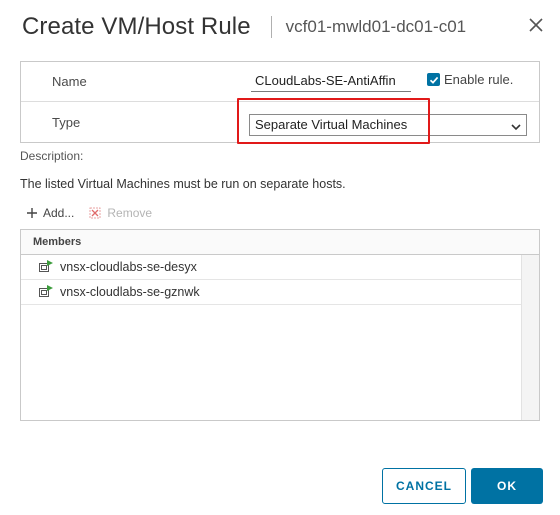 This screenshot has height=515, width=560. I want to click on rule-type-select: Separate Virtual Machines, so click(388, 125).